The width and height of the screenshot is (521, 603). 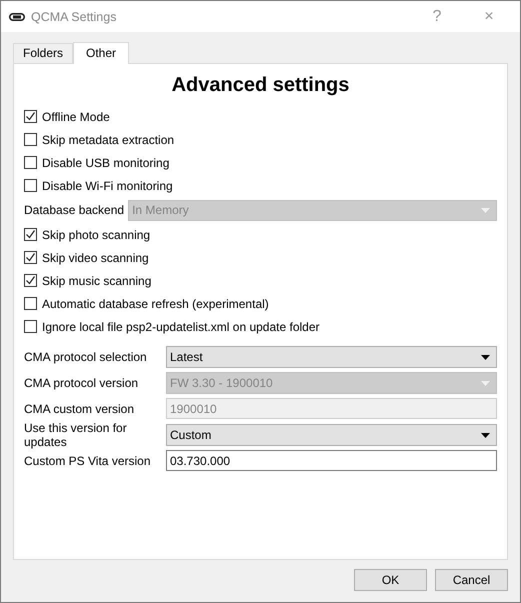 What do you see at coordinates (86, 357) in the screenshot?
I see `field-label: CMA protocol selection` at bounding box center [86, 357].